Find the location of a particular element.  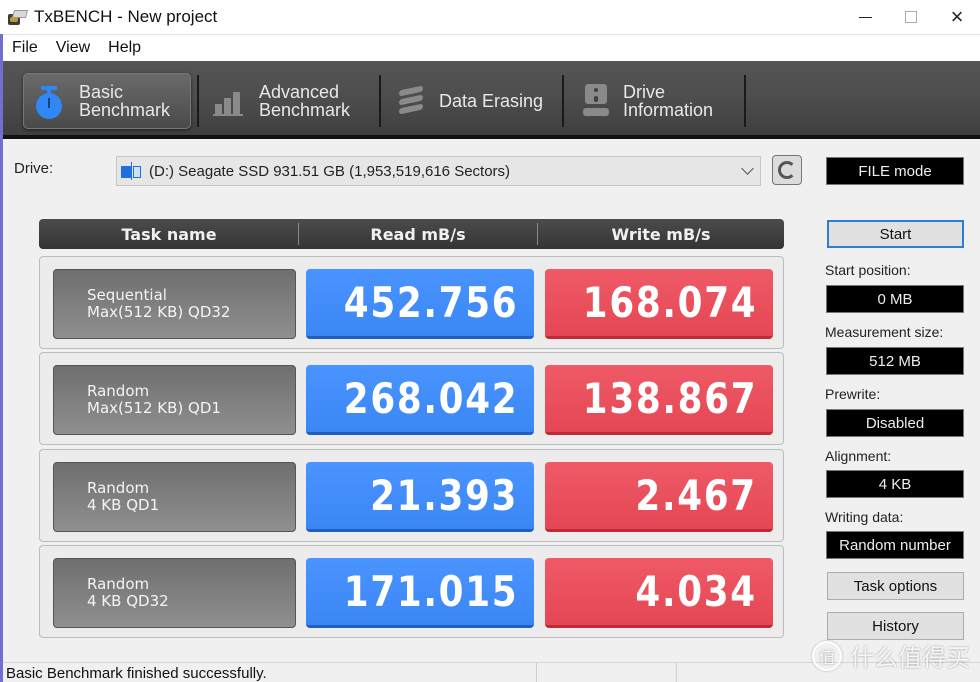

minimize-icon is located at coordinates (865, 17).